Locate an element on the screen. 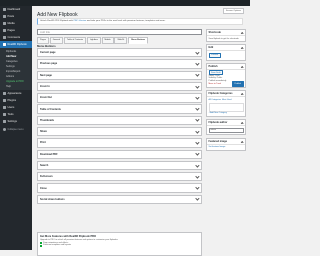 This screenshot has height=256, width=320. author-box: Flipbook author admin is located at coordinates (226, 127).